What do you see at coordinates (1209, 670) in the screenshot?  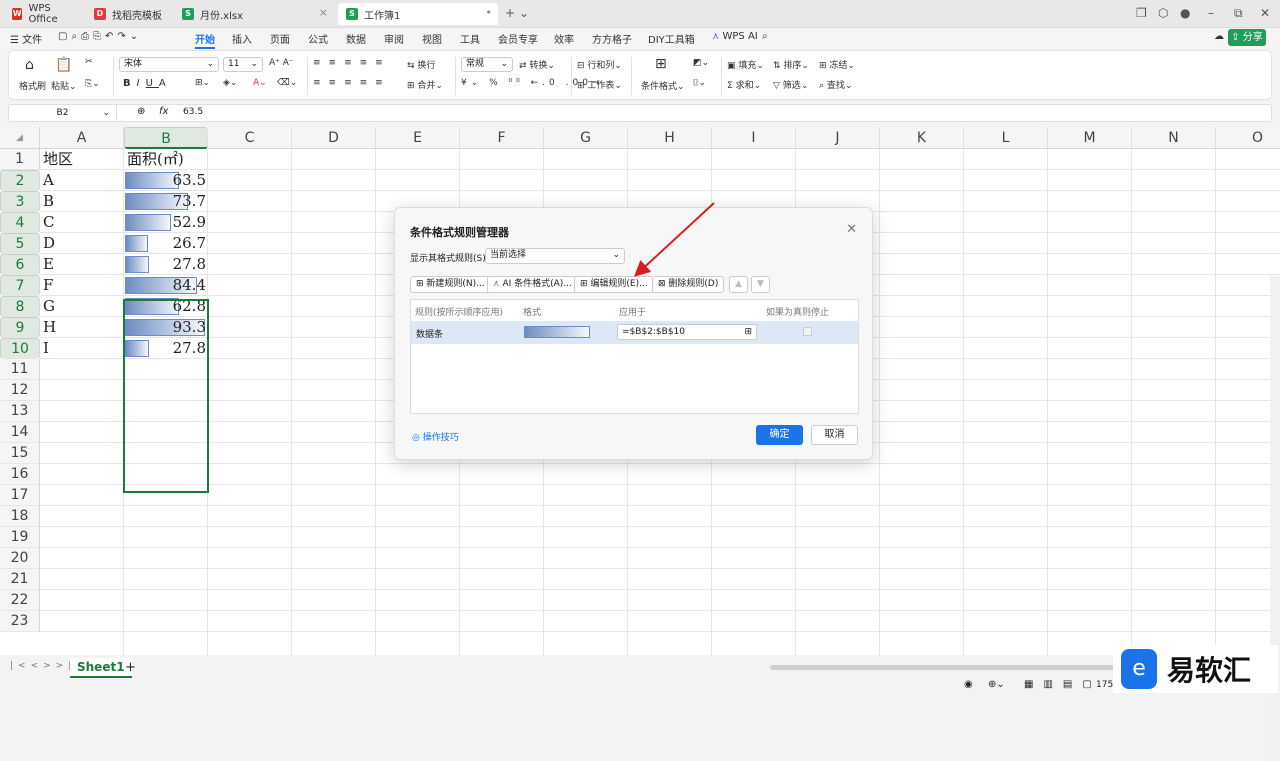 I see `watermark-text: 易软汇` at bounding box center [1209, 670].